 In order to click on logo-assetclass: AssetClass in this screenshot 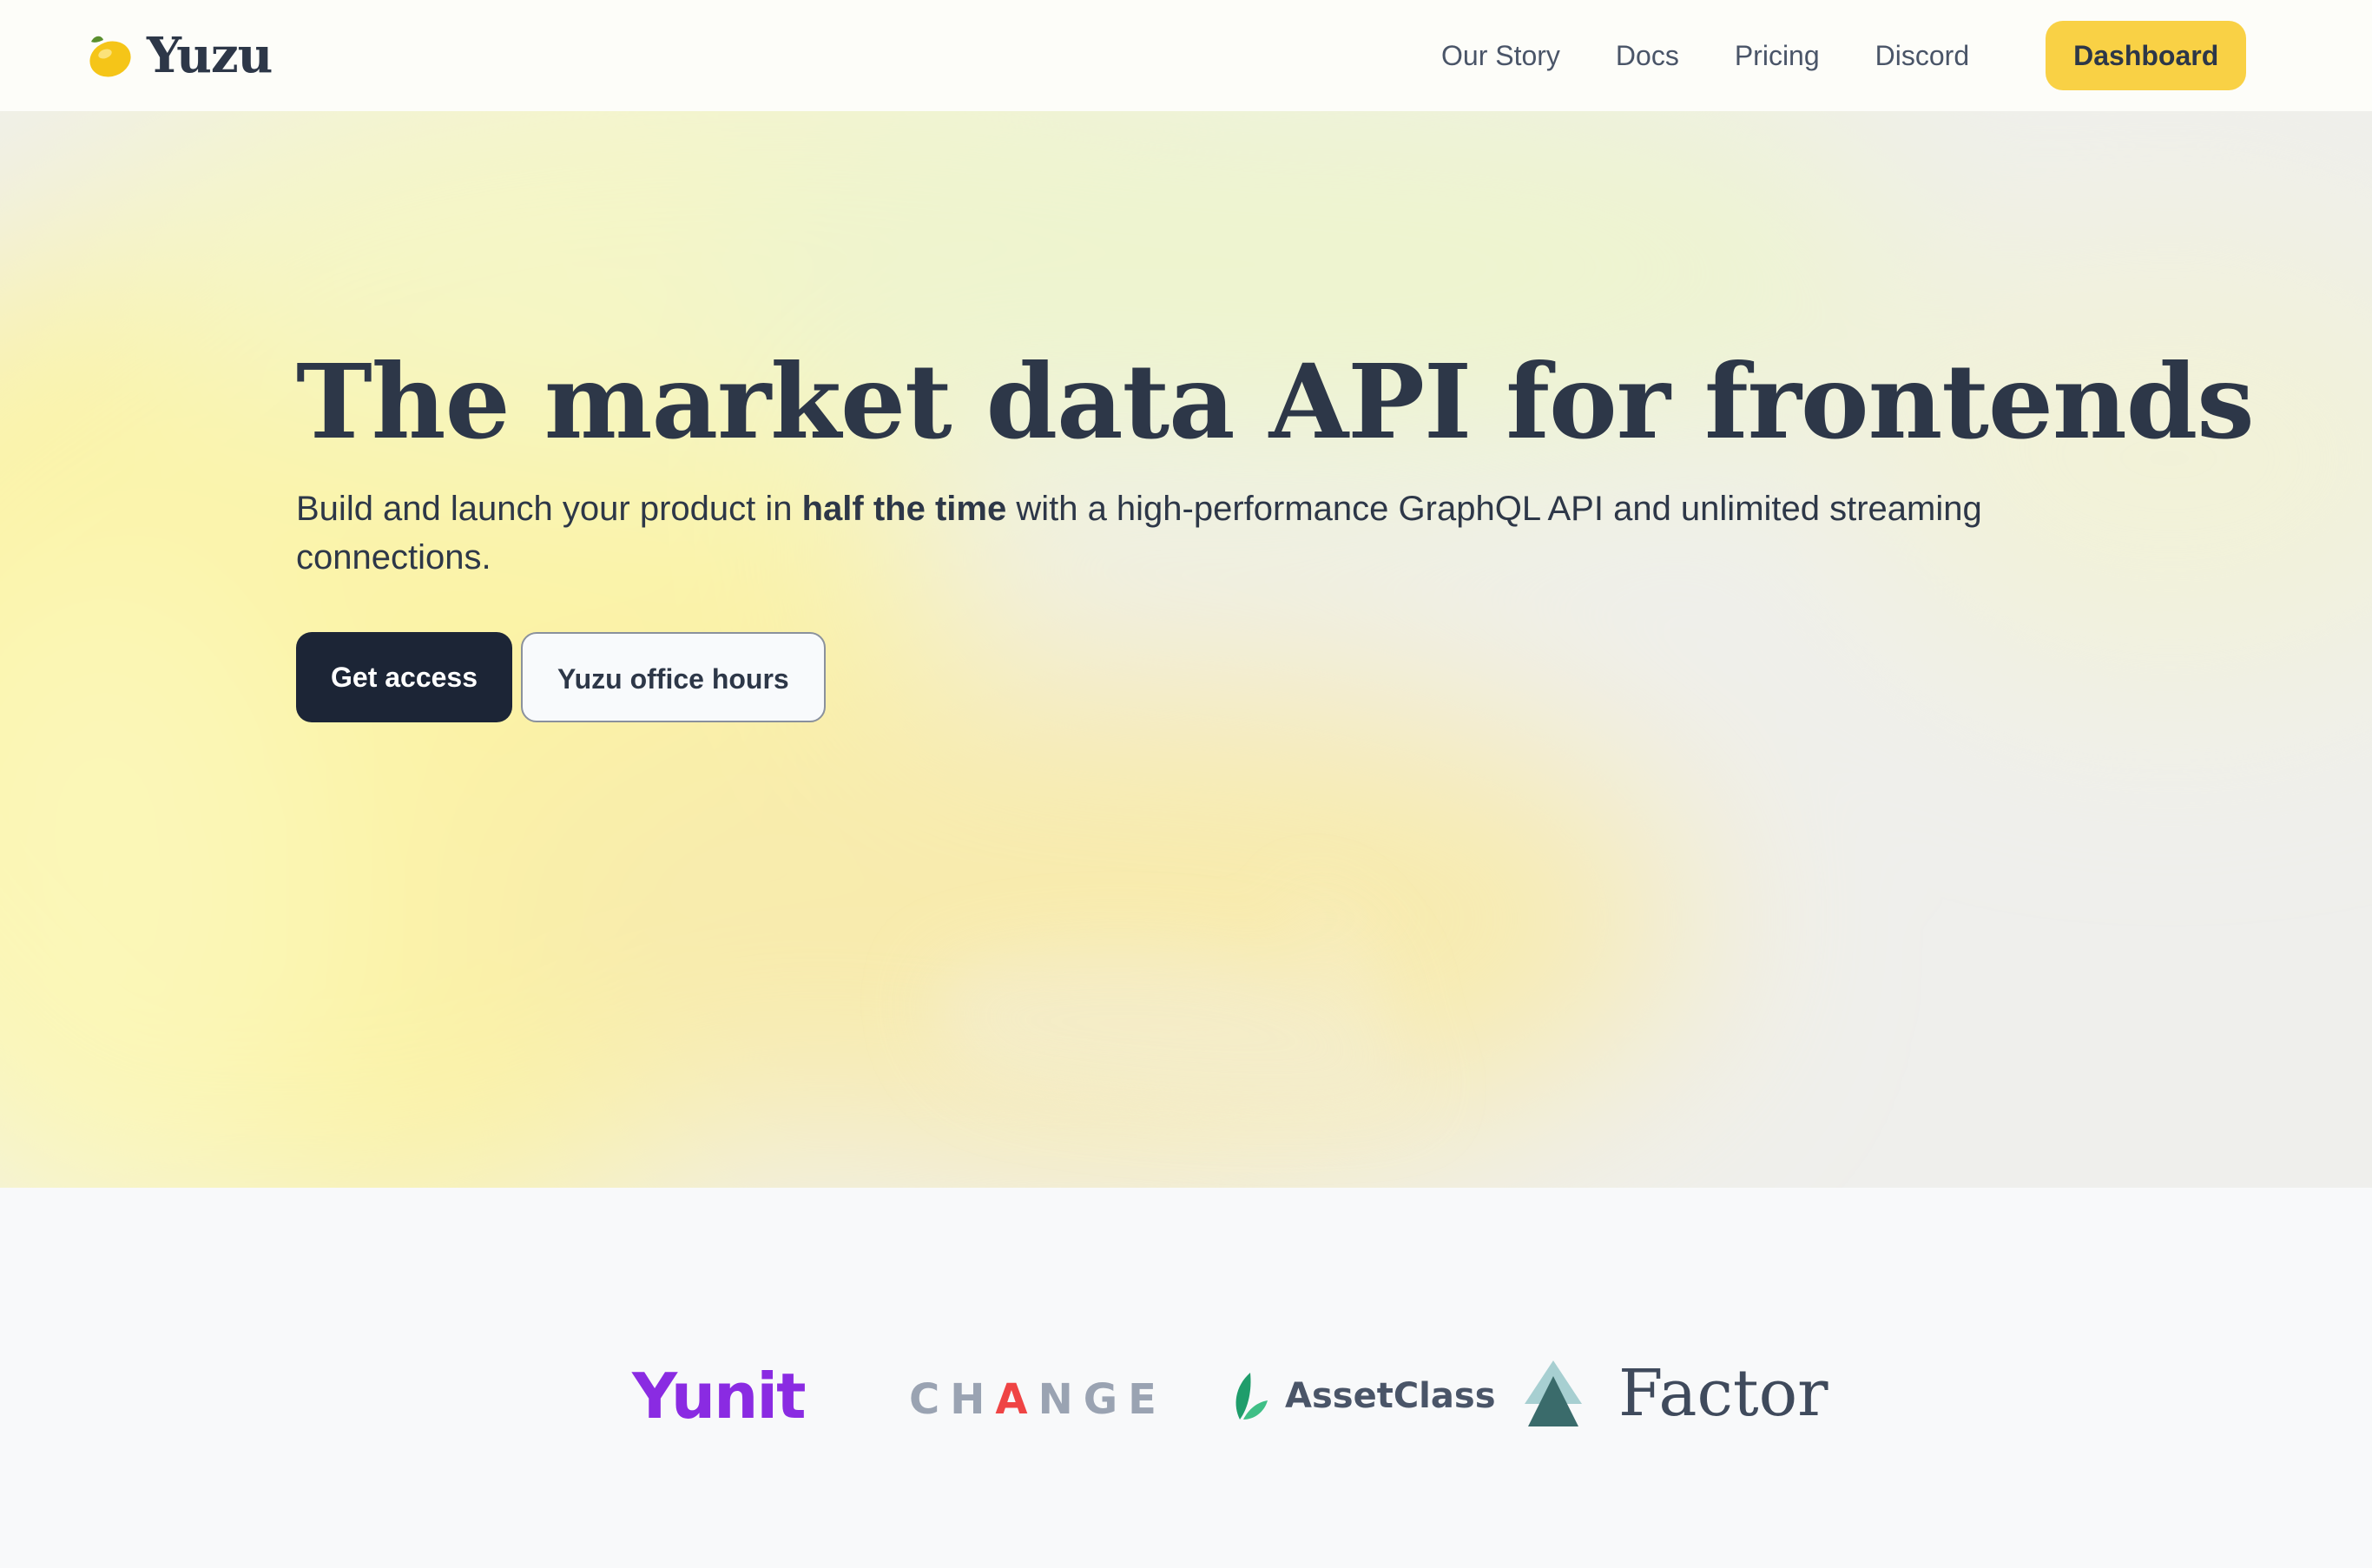, I will do `click(1365, 1396)`.